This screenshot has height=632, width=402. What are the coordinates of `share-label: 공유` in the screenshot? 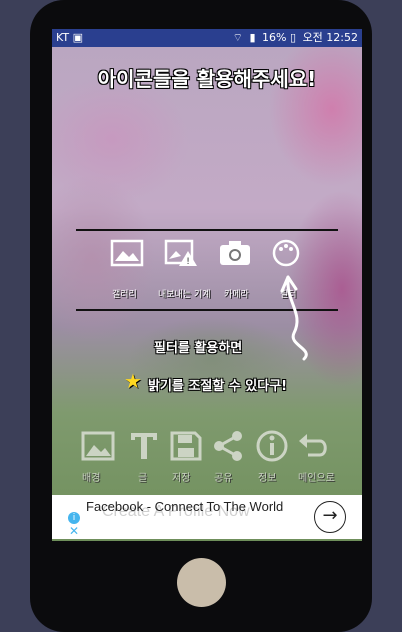 It's located at (223, 478).